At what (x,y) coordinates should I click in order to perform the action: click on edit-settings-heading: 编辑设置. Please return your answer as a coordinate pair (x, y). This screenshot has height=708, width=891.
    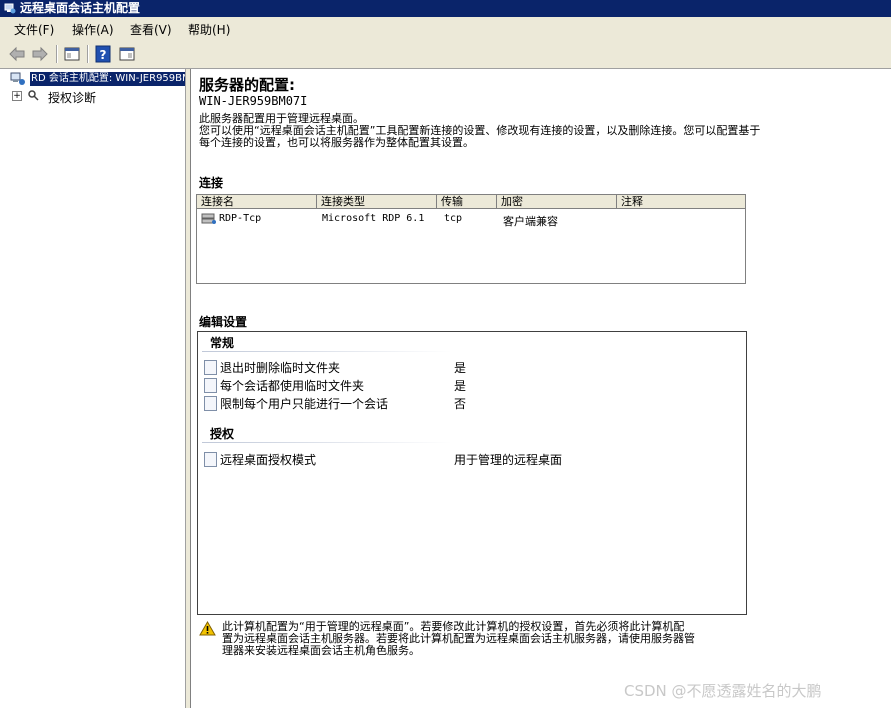
    Looking at the image, I should click on (223, 322).